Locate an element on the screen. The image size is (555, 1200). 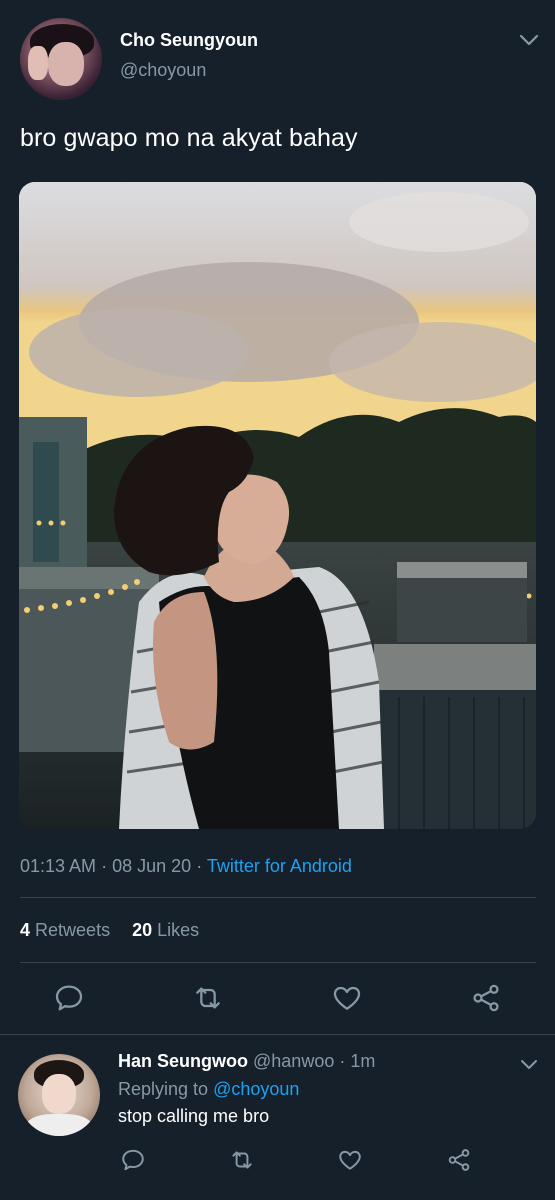
reply-header: Han Seungwoo @hanwoo · 1m is located at coordinates (246, 1061).